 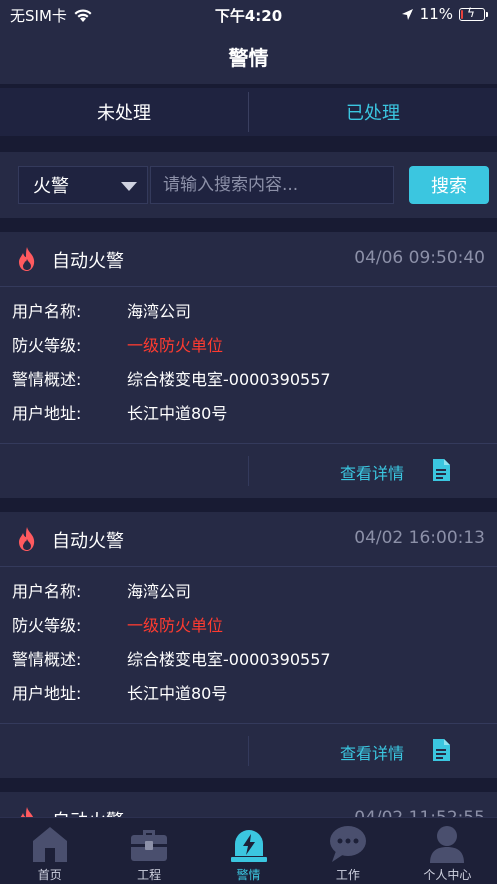 I want to click on status-right: 11% ϟ, so click(x=444, y=14).